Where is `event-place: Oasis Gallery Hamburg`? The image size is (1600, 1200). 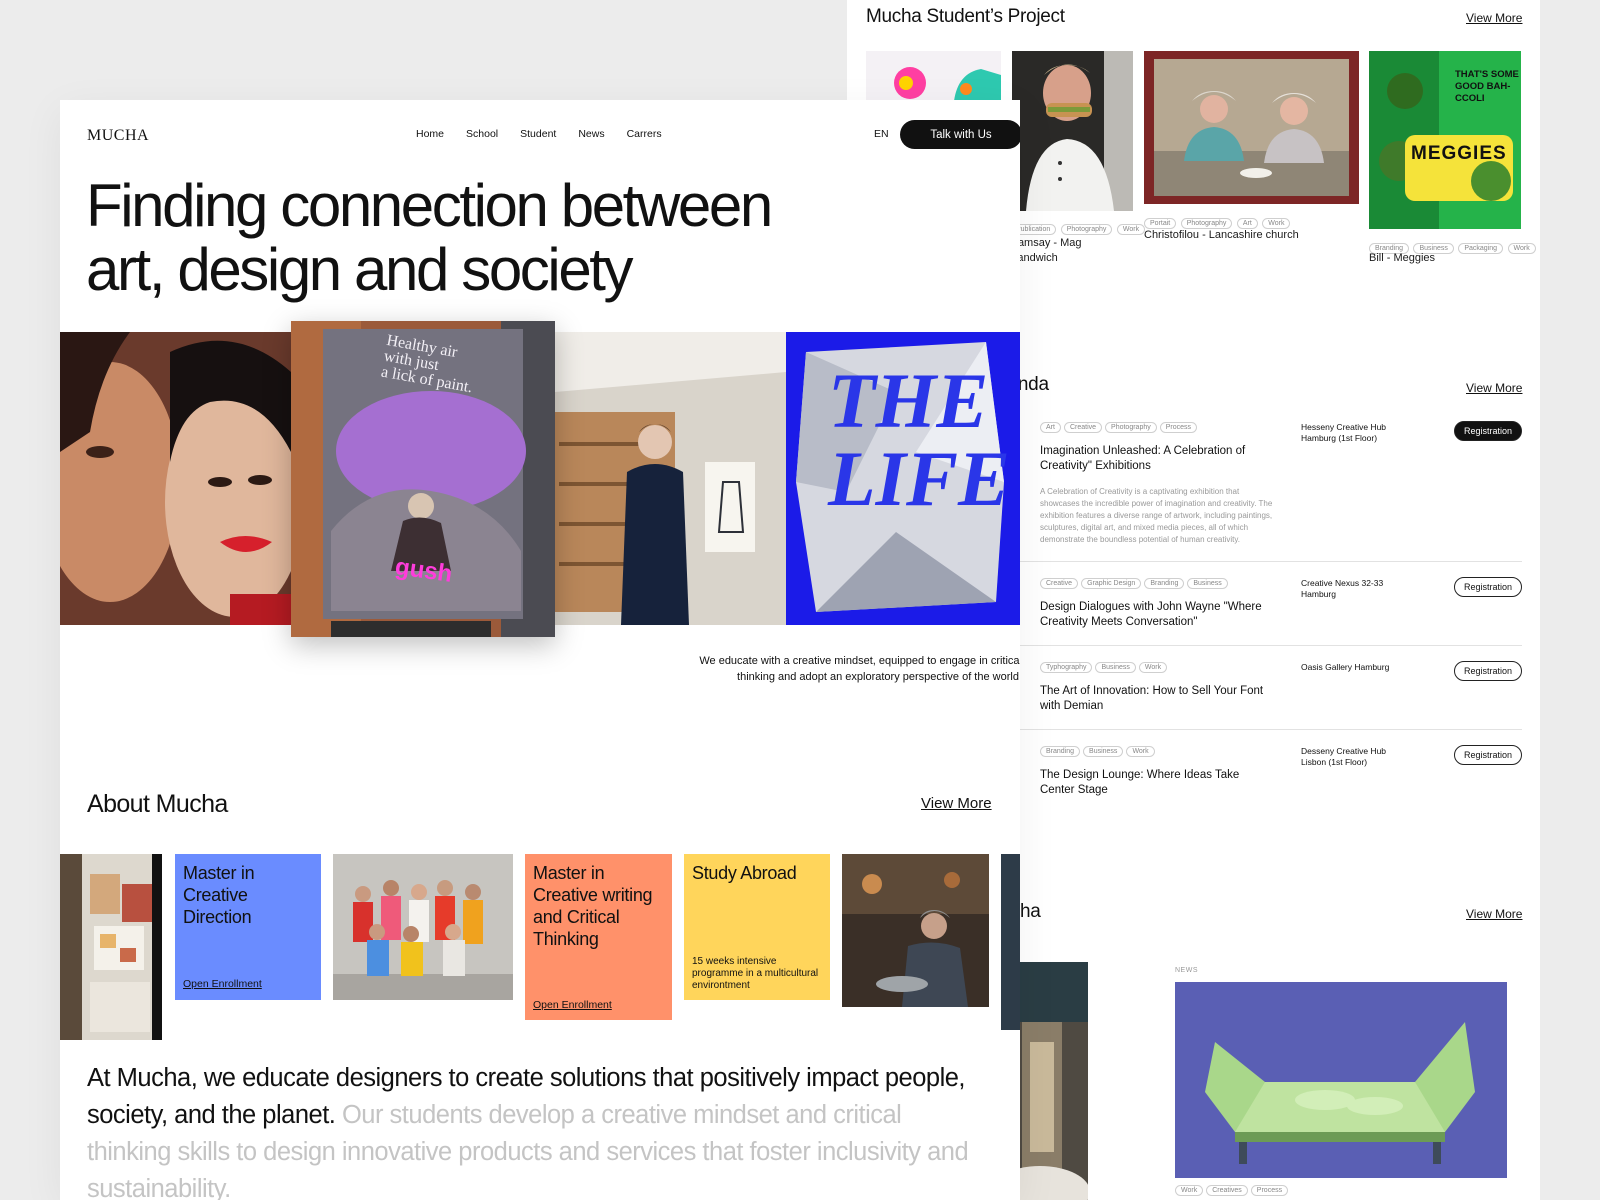 event-place: Oasis Gallery Hamburg is located at coordinates (1361, 667).